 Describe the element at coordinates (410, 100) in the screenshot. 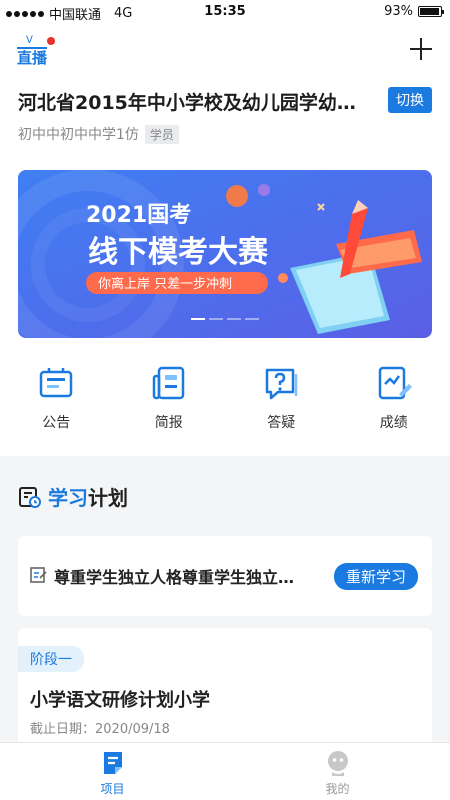

I see `switch-button: 切换` at that location.